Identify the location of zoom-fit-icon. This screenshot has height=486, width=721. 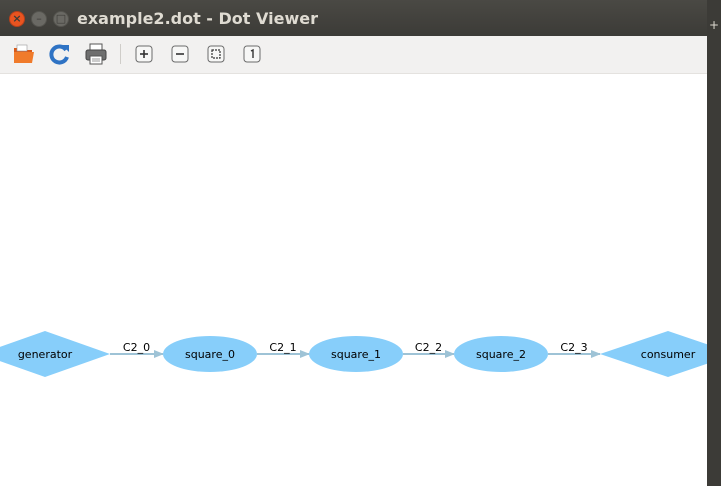
(216, 54).